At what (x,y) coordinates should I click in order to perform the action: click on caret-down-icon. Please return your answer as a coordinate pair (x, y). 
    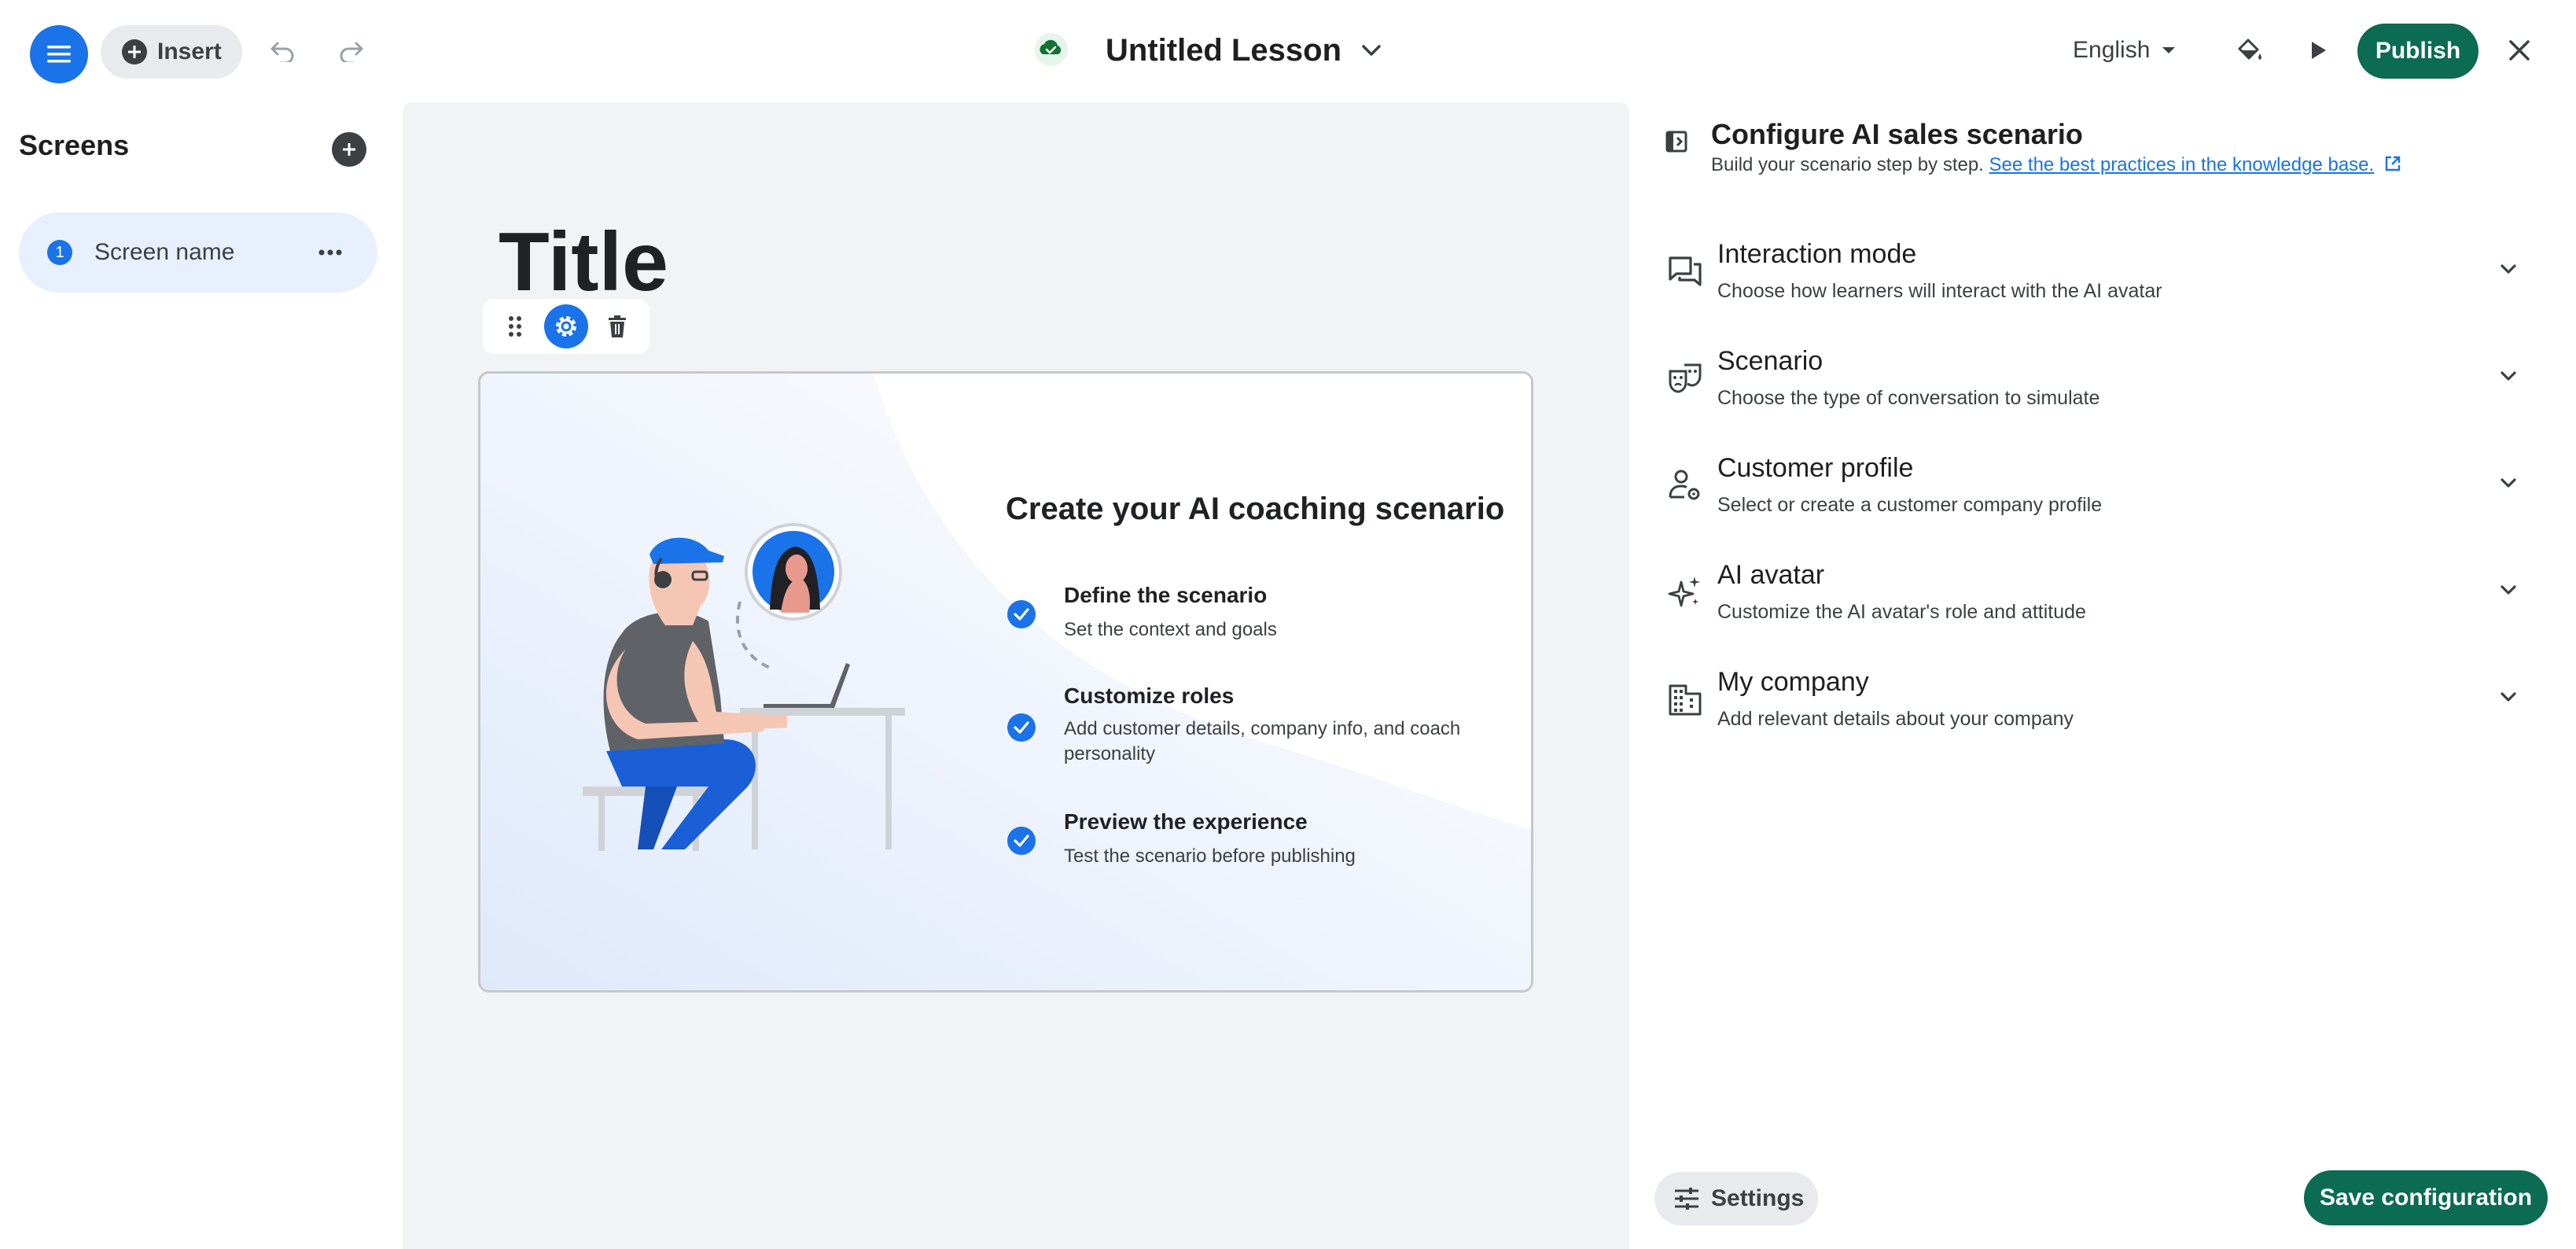
    Looking at the image, I should click on (2169, 50).